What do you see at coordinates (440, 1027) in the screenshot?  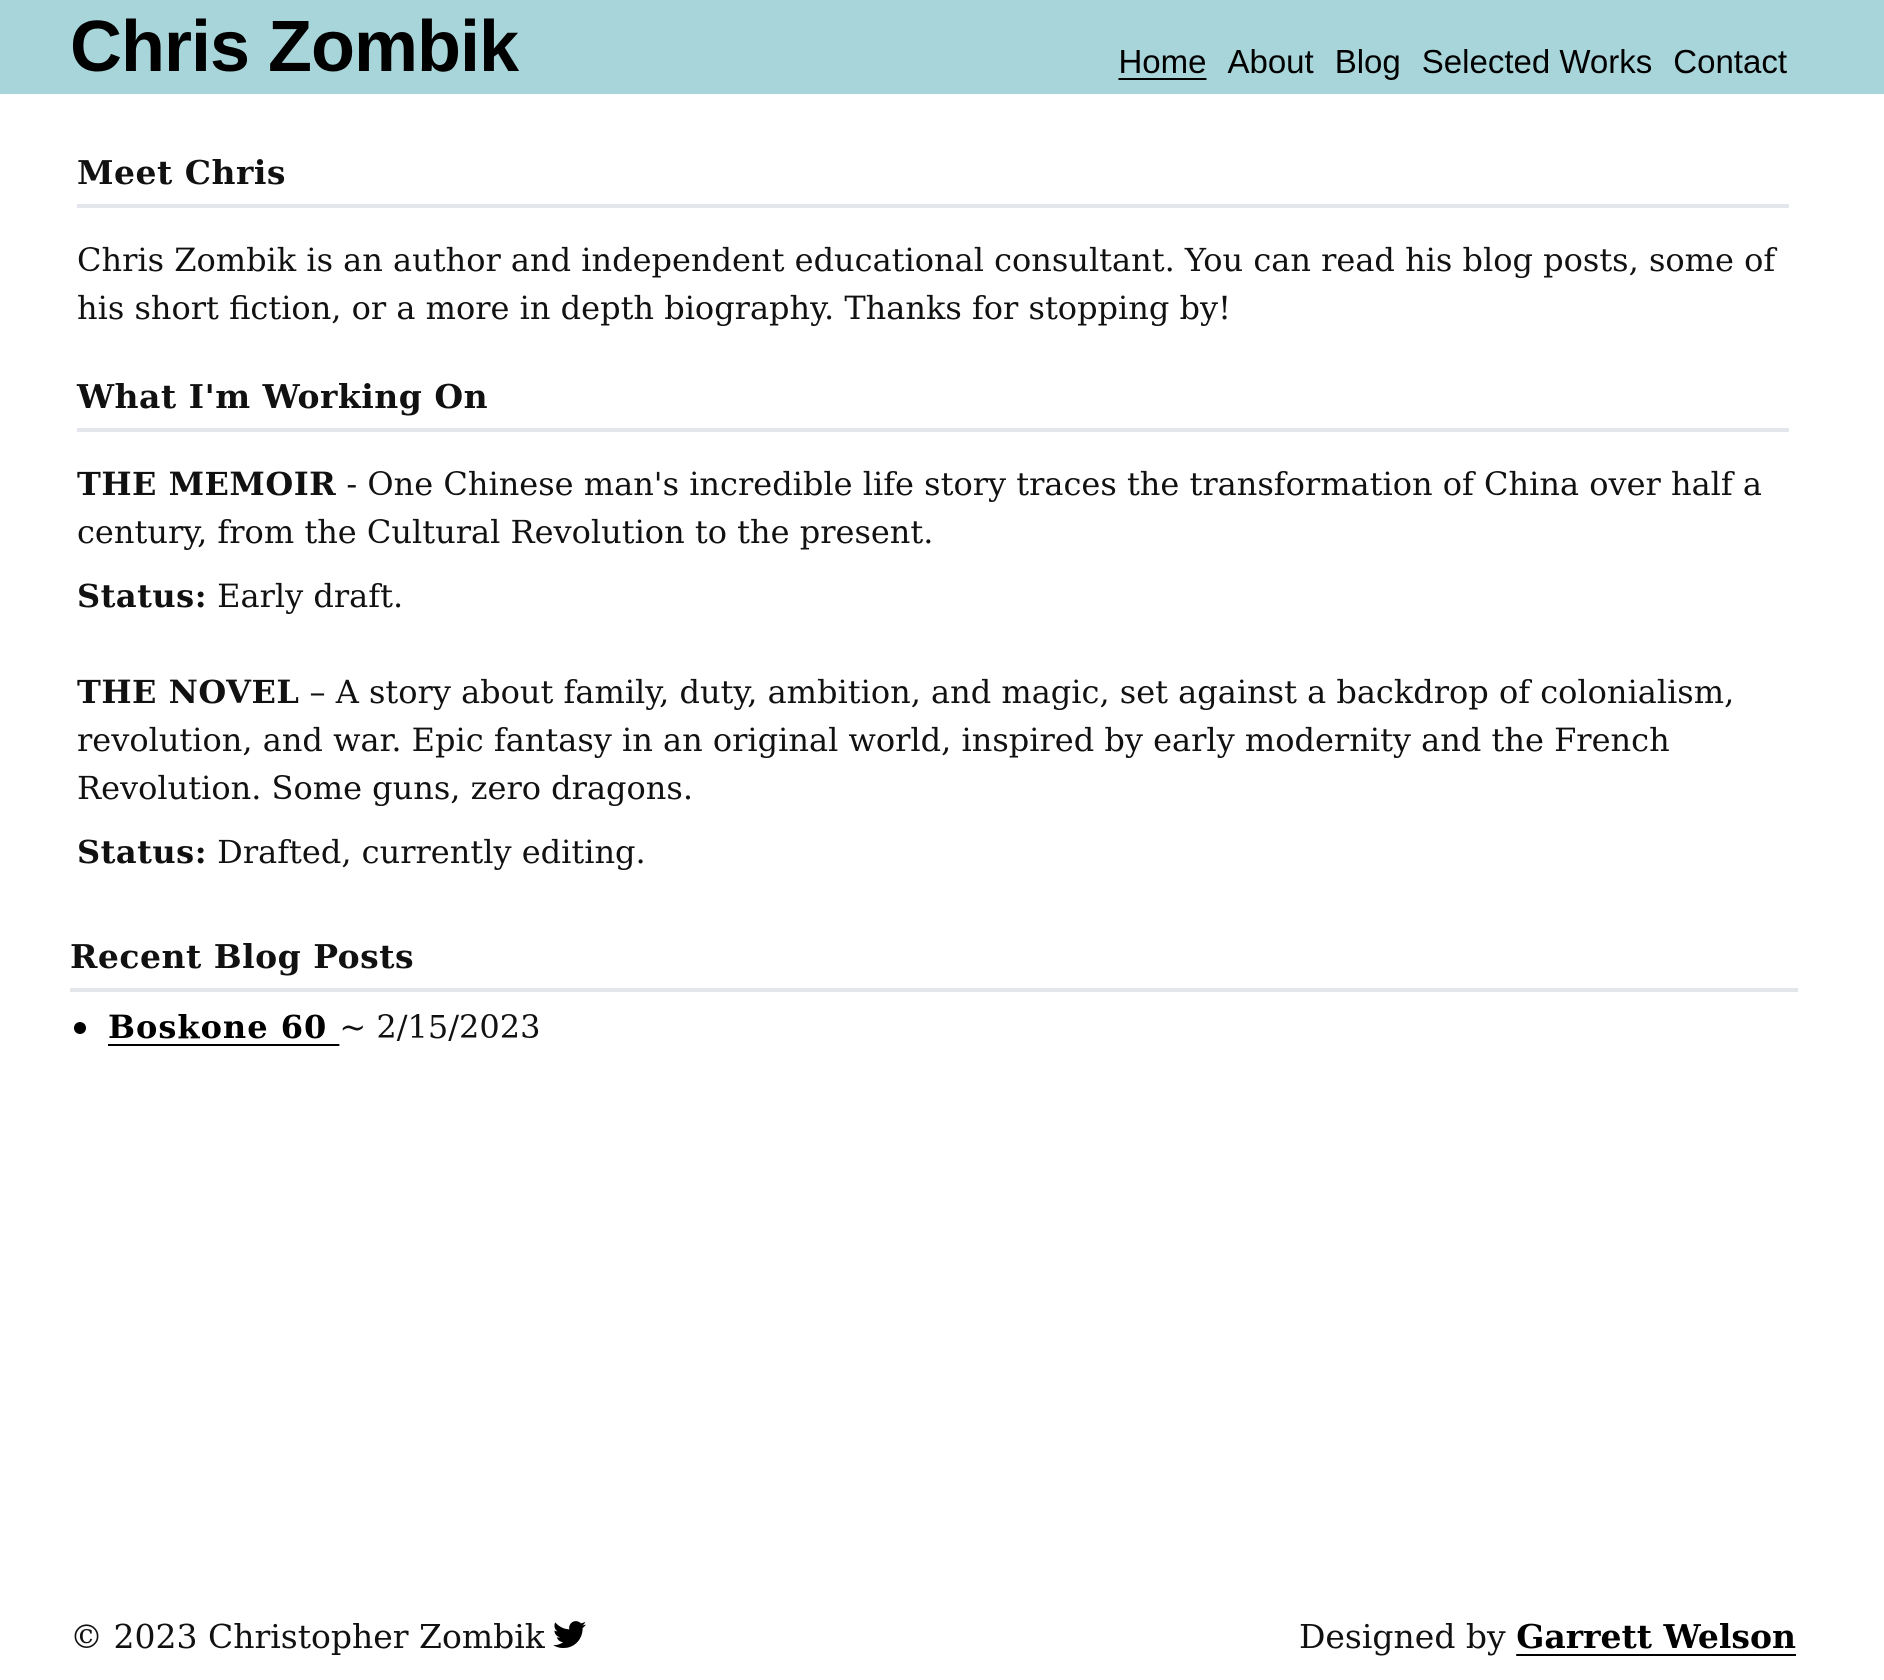 I see `post-date: ~ 2/15/2023` at bounding box center [440, 1027].